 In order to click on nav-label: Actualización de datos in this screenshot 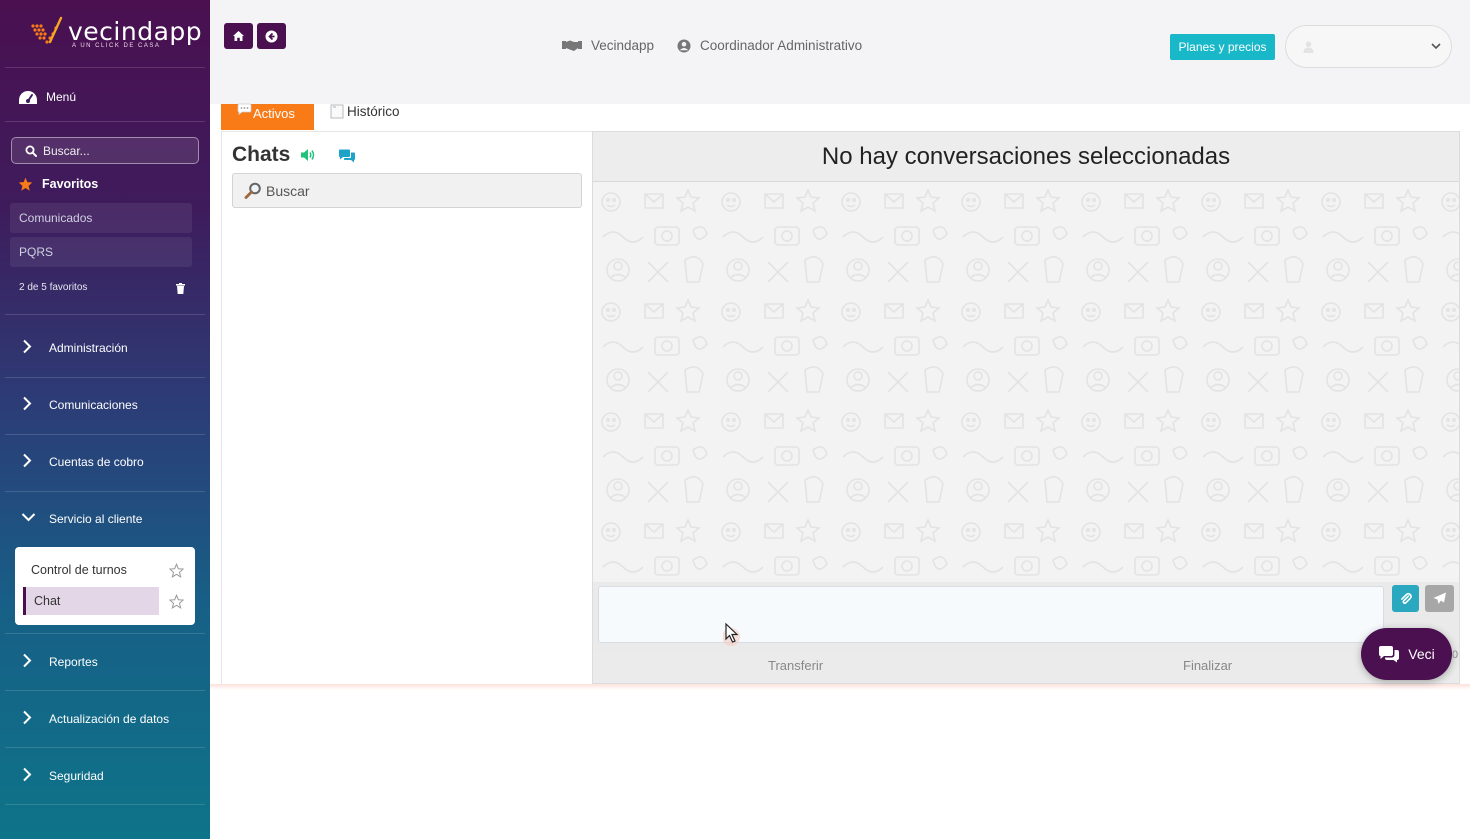, I will do `click(109, 718)`.